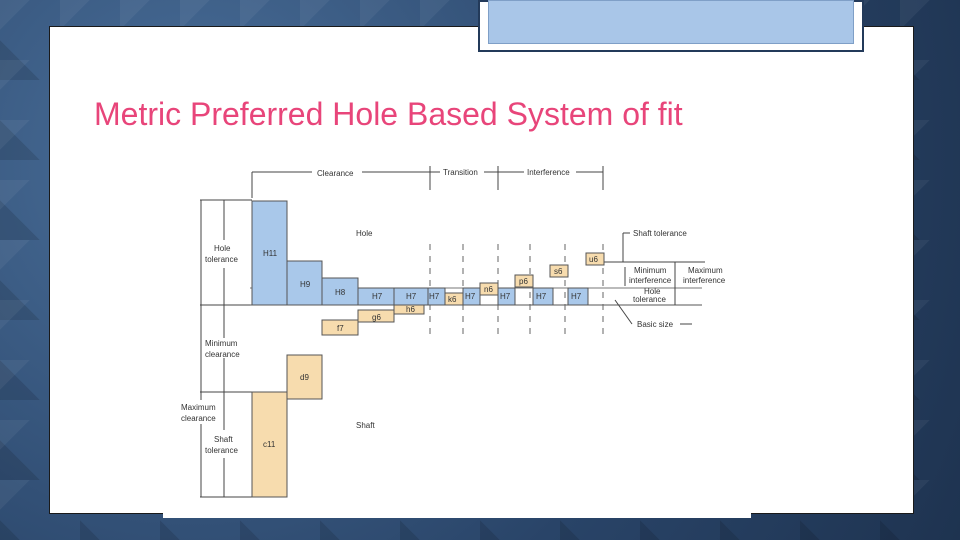 The image size is (960, 540). What do you see at coordinates (270, 253) in the screenshot?
I see `grade-label: H11` at bounding box center [270, 253].